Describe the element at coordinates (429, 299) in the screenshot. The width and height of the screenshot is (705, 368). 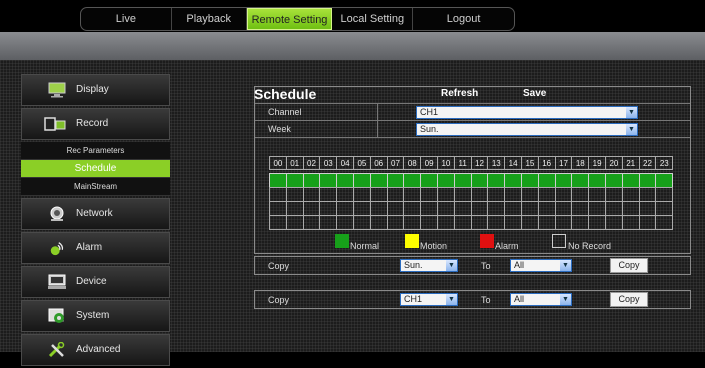
I see `copy-channel-from-select: CH1 ▼` at that location.